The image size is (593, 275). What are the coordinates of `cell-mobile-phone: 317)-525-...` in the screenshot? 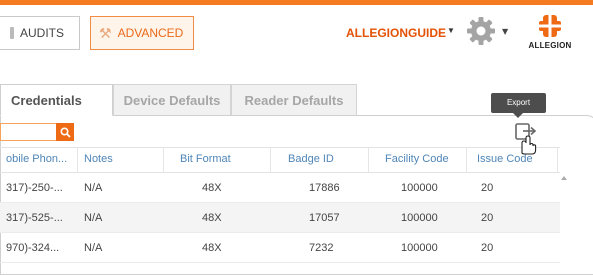 It's located at (34, 217).